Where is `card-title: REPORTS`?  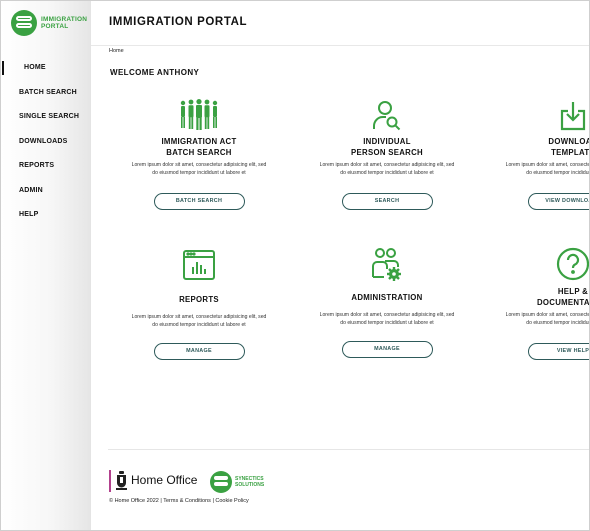
card-title: REPORTS is located at coordinates (199, 299).